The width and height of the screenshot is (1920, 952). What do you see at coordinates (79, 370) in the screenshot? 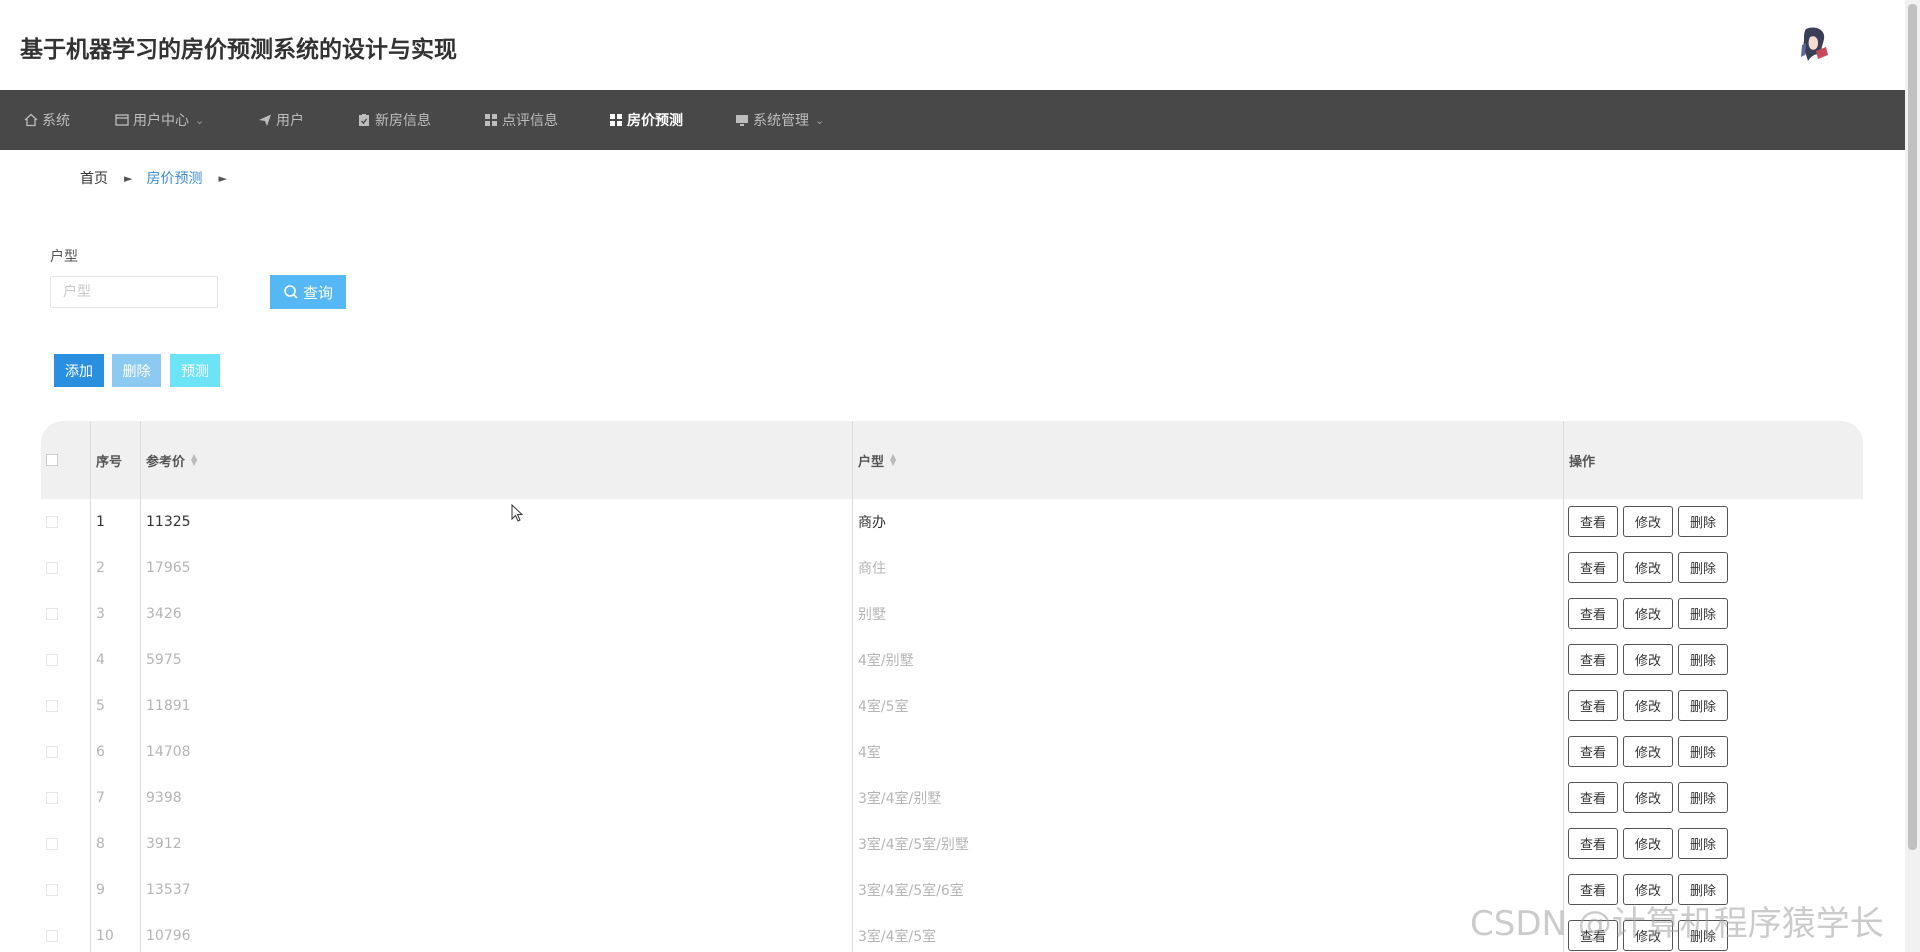
I see `add-button: 添加` at bounding box center [79, 370].